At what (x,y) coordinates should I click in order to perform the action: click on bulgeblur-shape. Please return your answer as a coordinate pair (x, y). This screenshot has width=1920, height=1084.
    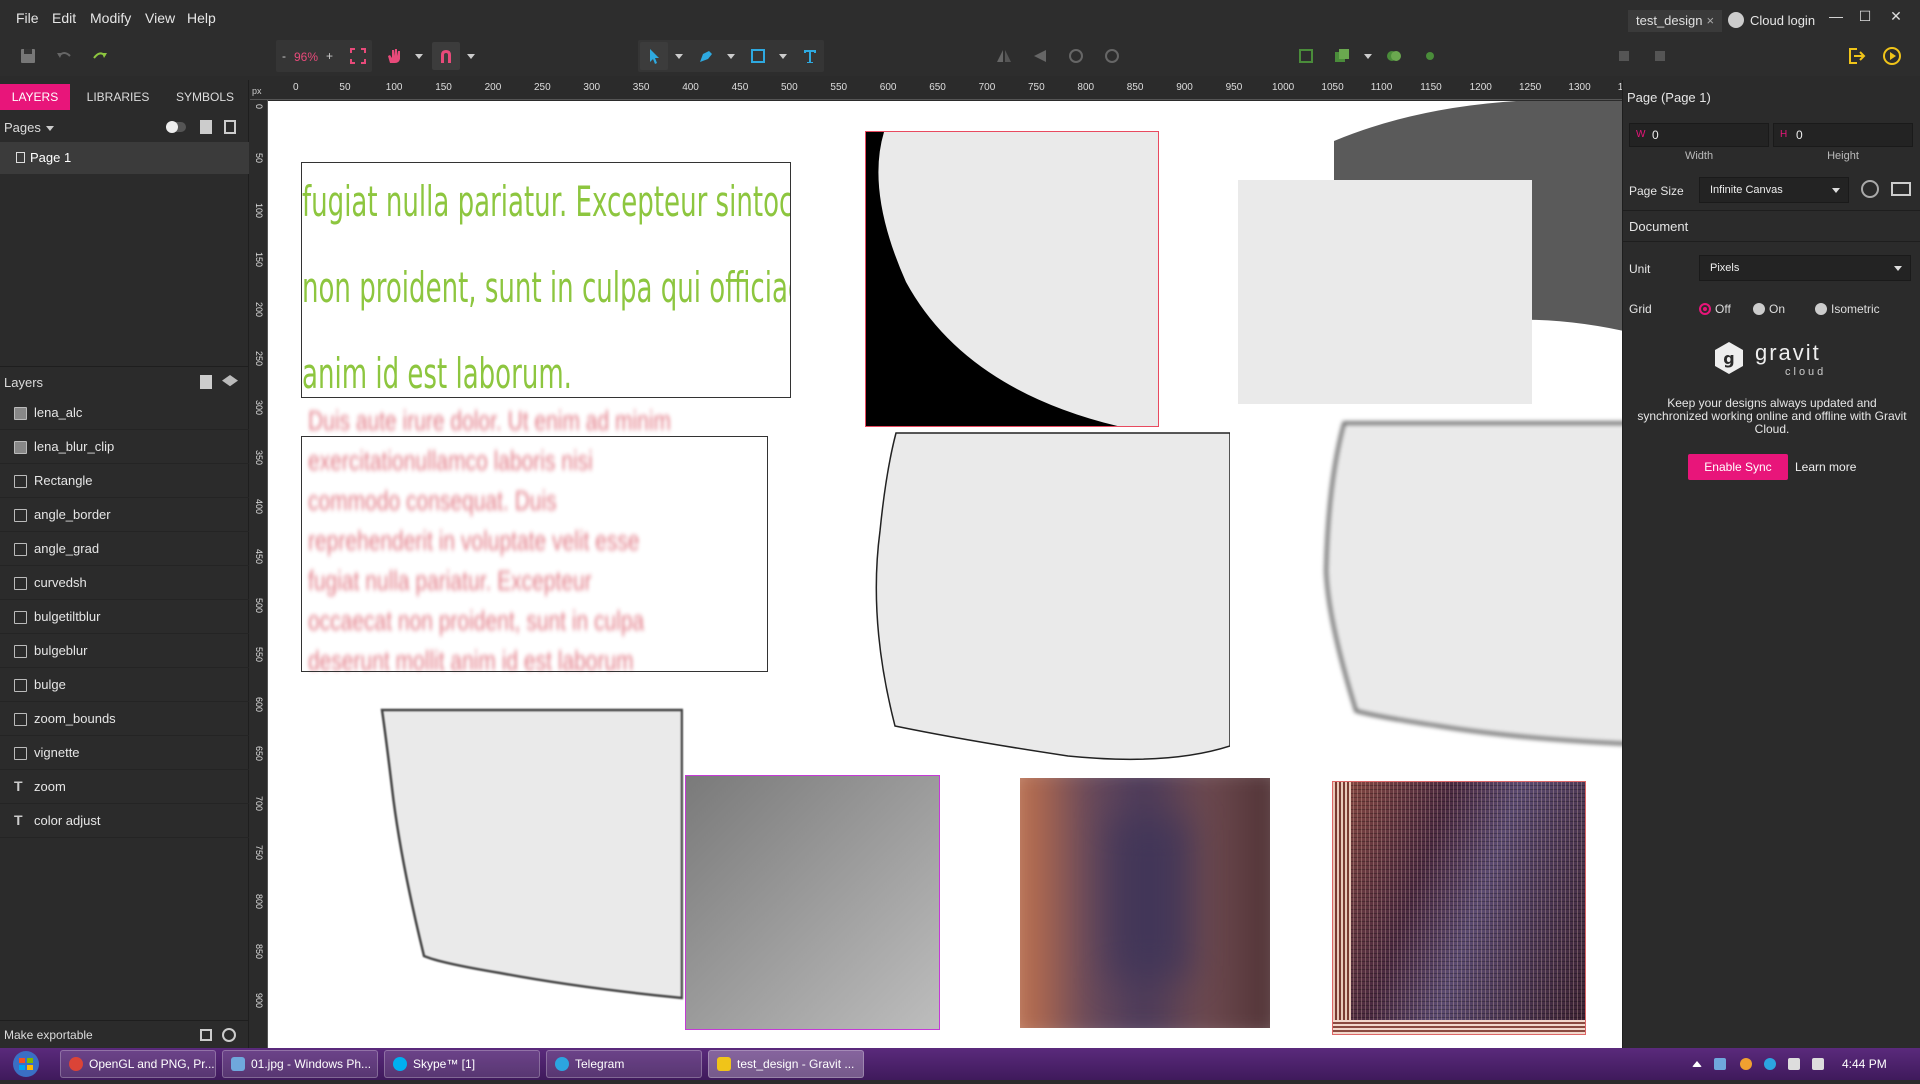
    Looking at the image, I should click on (1470, 591).